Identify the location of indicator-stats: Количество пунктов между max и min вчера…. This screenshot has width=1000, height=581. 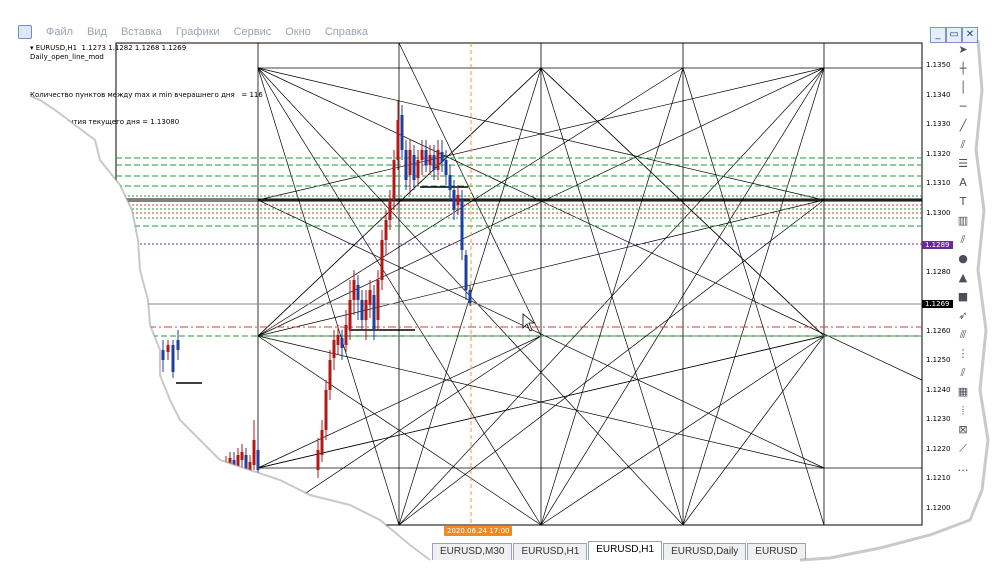
(146, 109).